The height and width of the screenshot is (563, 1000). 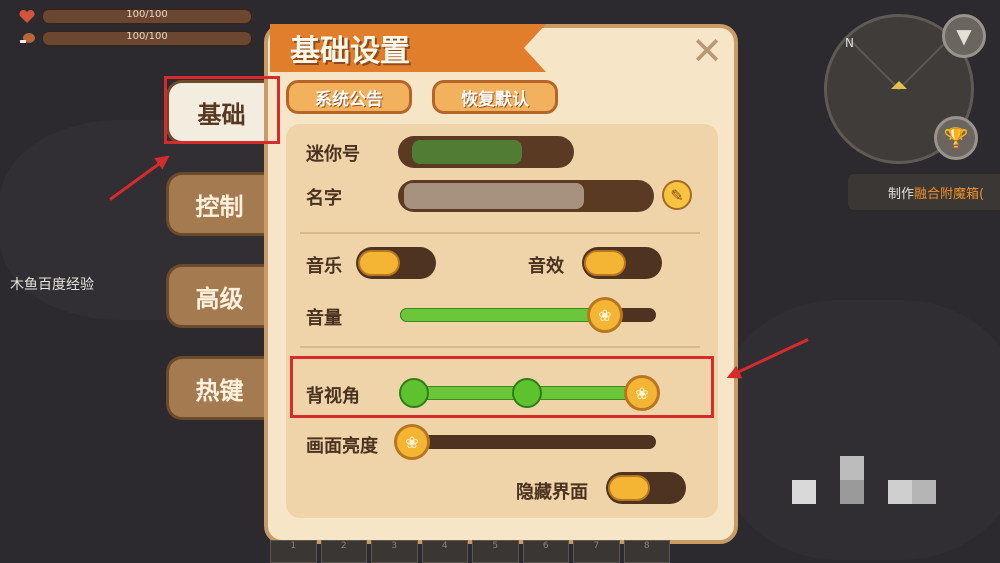 I want to click on hotbar-slot: 5, so click(x=495, y=551).